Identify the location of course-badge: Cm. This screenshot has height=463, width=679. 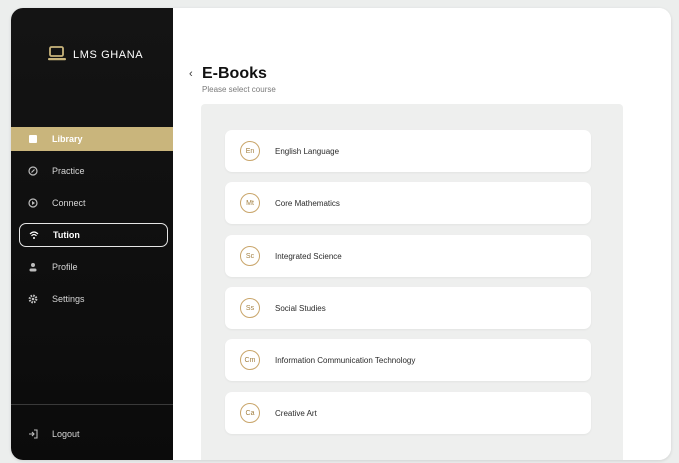
(250, 360).